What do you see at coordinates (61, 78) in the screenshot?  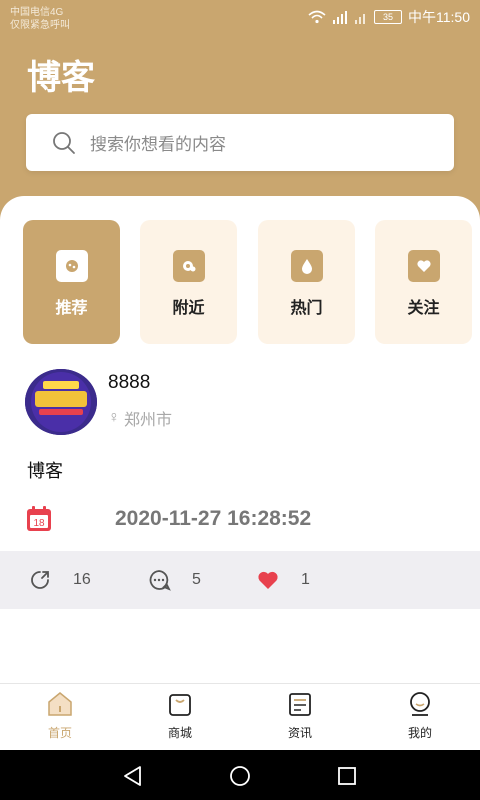 I see `page-title: 博客` at bounding box center [61, 78].